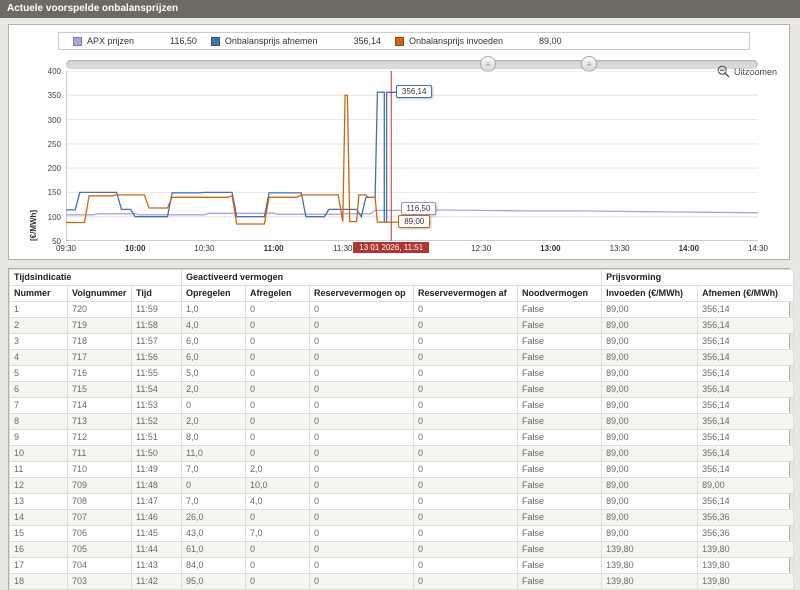  What do you see at coordinates (278, 293) in the screenshot?
I see `column-header: Afregelen` at bounding box center [278, 293].